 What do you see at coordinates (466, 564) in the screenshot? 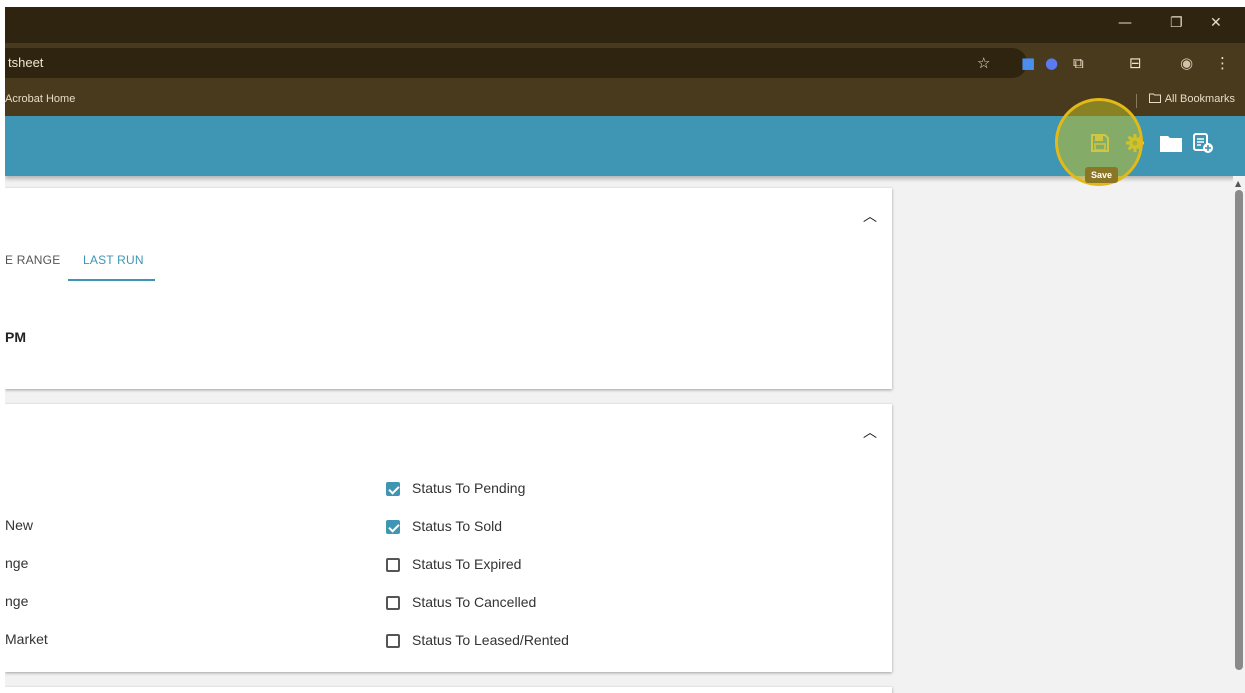
I see `checkbox-label-expired: Status To Expired` at bounding box center [466, 564].